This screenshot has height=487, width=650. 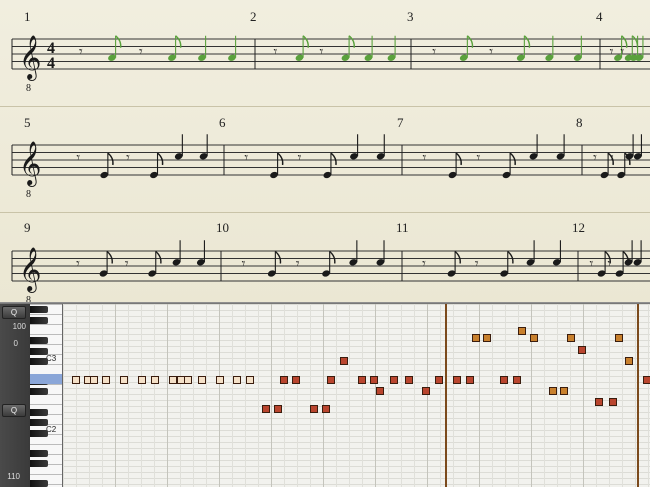 What do you see at coordinates (579, 122) in the screenshot?
I see `measure-number: 8` at bounding box center [579, 122].